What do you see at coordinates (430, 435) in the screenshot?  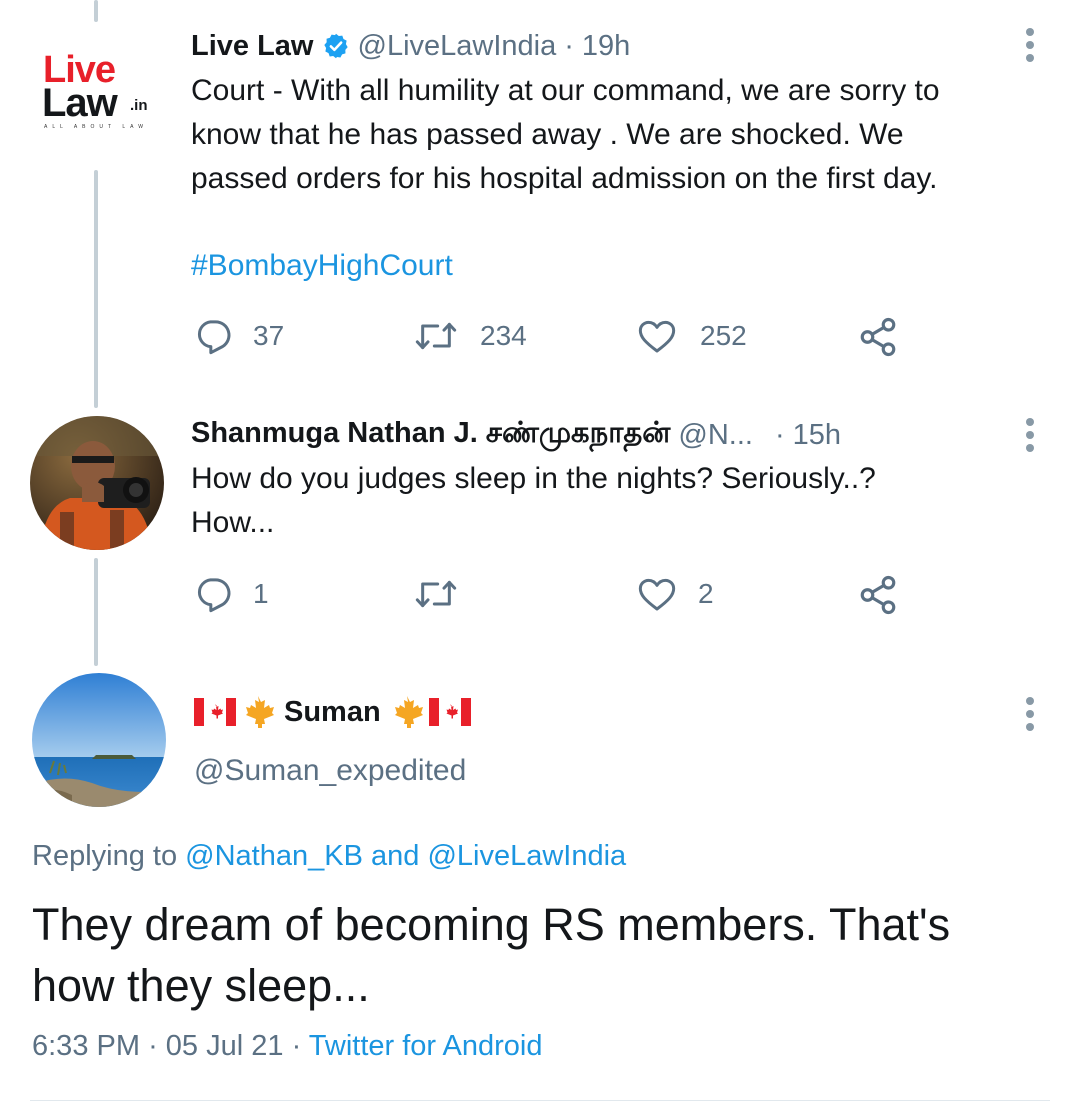 I see `tweet2-author-name: Shanmuga Nathan J. சண்முகநாதன்` at bounding box center [430, 435].